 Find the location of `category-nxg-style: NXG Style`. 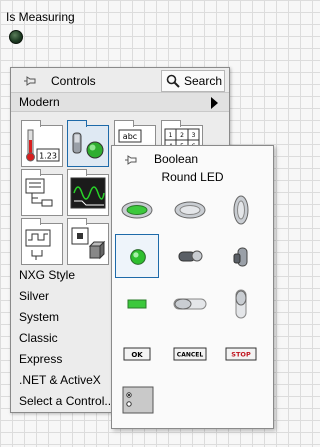

category-nxg-style: NXG Style is located at coordinates (47, 275).